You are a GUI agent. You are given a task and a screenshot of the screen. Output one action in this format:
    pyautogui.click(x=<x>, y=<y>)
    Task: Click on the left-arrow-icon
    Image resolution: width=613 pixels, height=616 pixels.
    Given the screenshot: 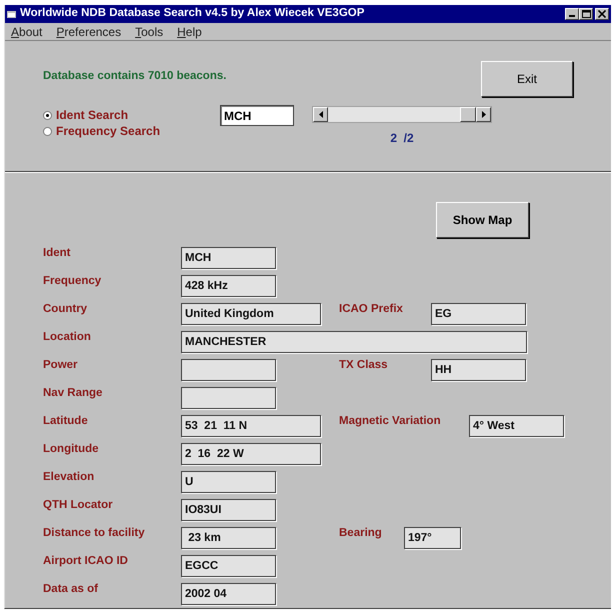 What is the action you would take?
    pyautogui.click(x=320, y=114)
    